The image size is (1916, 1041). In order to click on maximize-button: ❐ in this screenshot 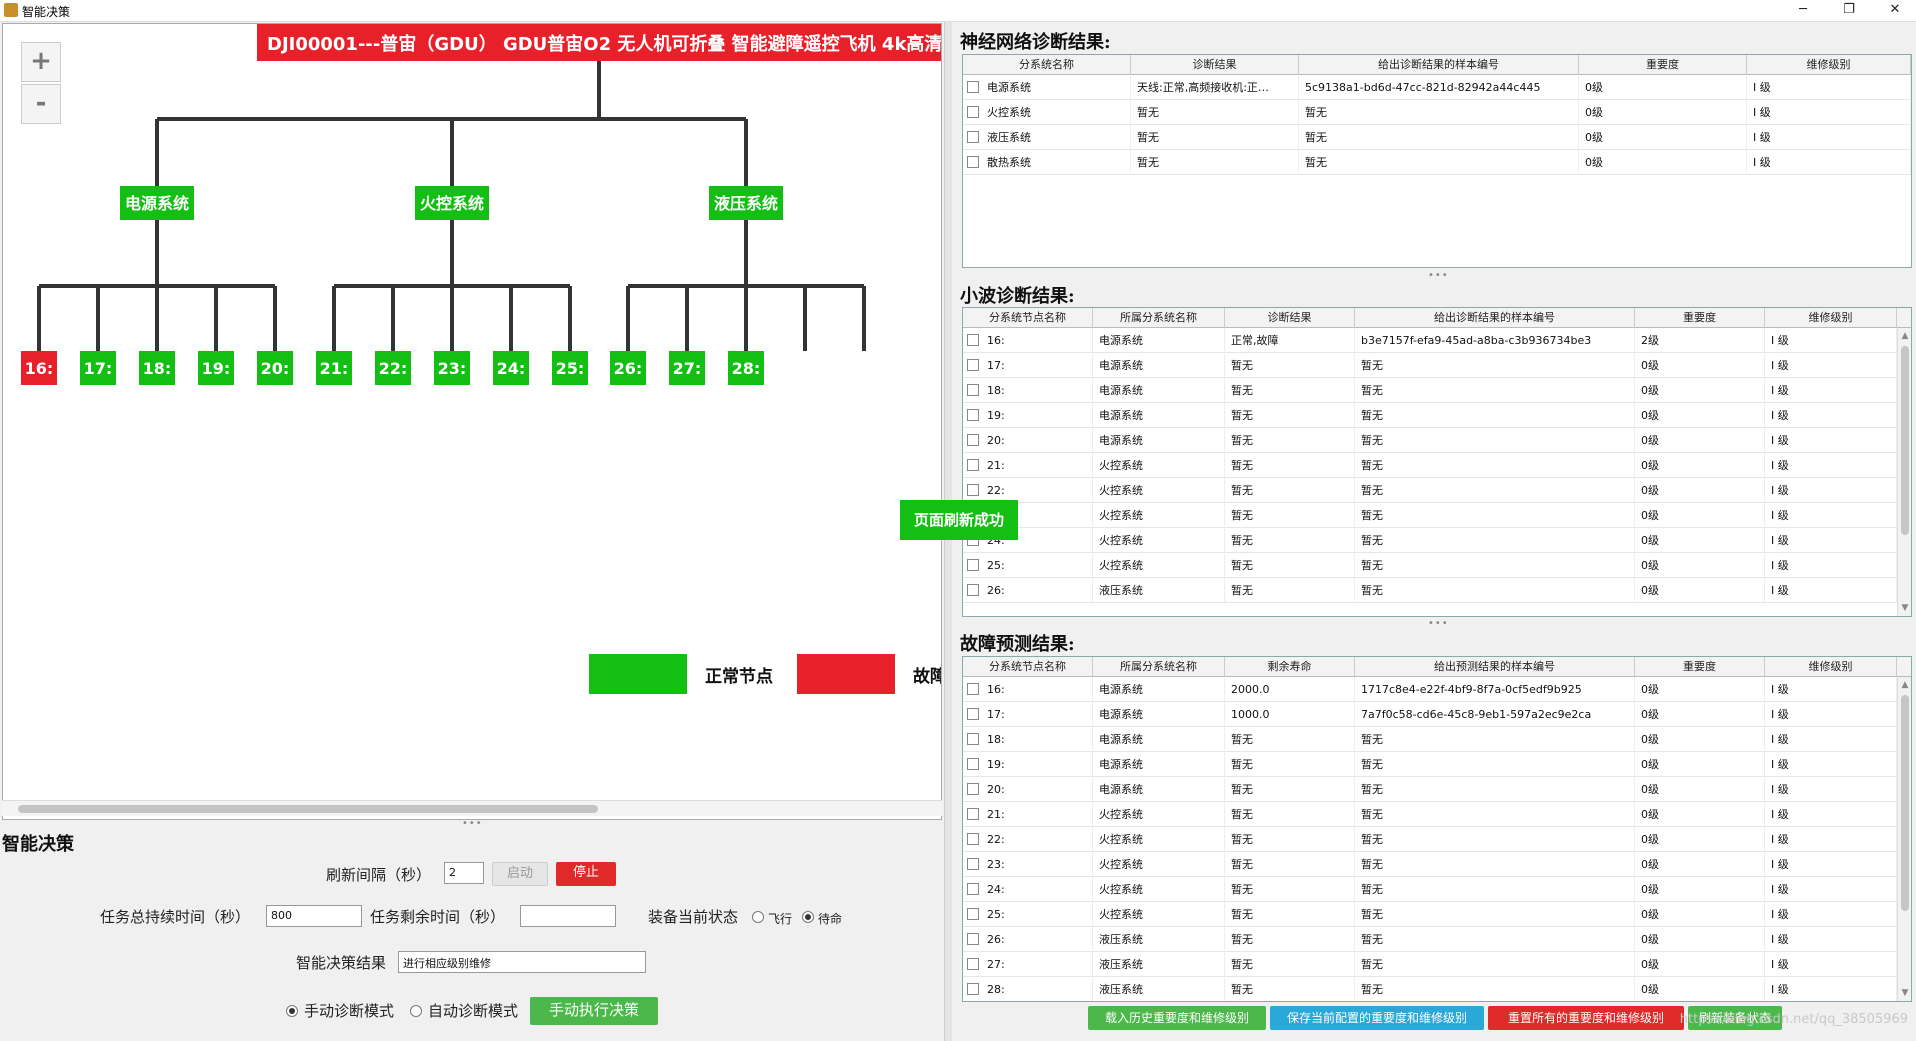, I will do `click(1849, 11)`.